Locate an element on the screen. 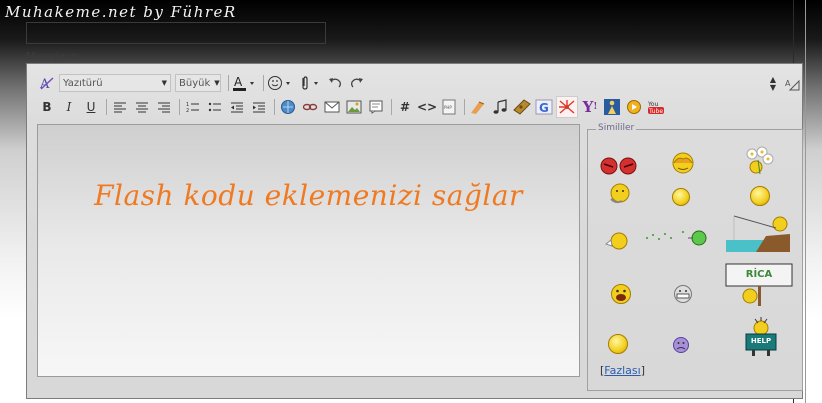 The image size is (822, 403). toolbar-row-1: A Yazıtürü ▼ Büyük ▼ A is located at coordinates (203, 83).